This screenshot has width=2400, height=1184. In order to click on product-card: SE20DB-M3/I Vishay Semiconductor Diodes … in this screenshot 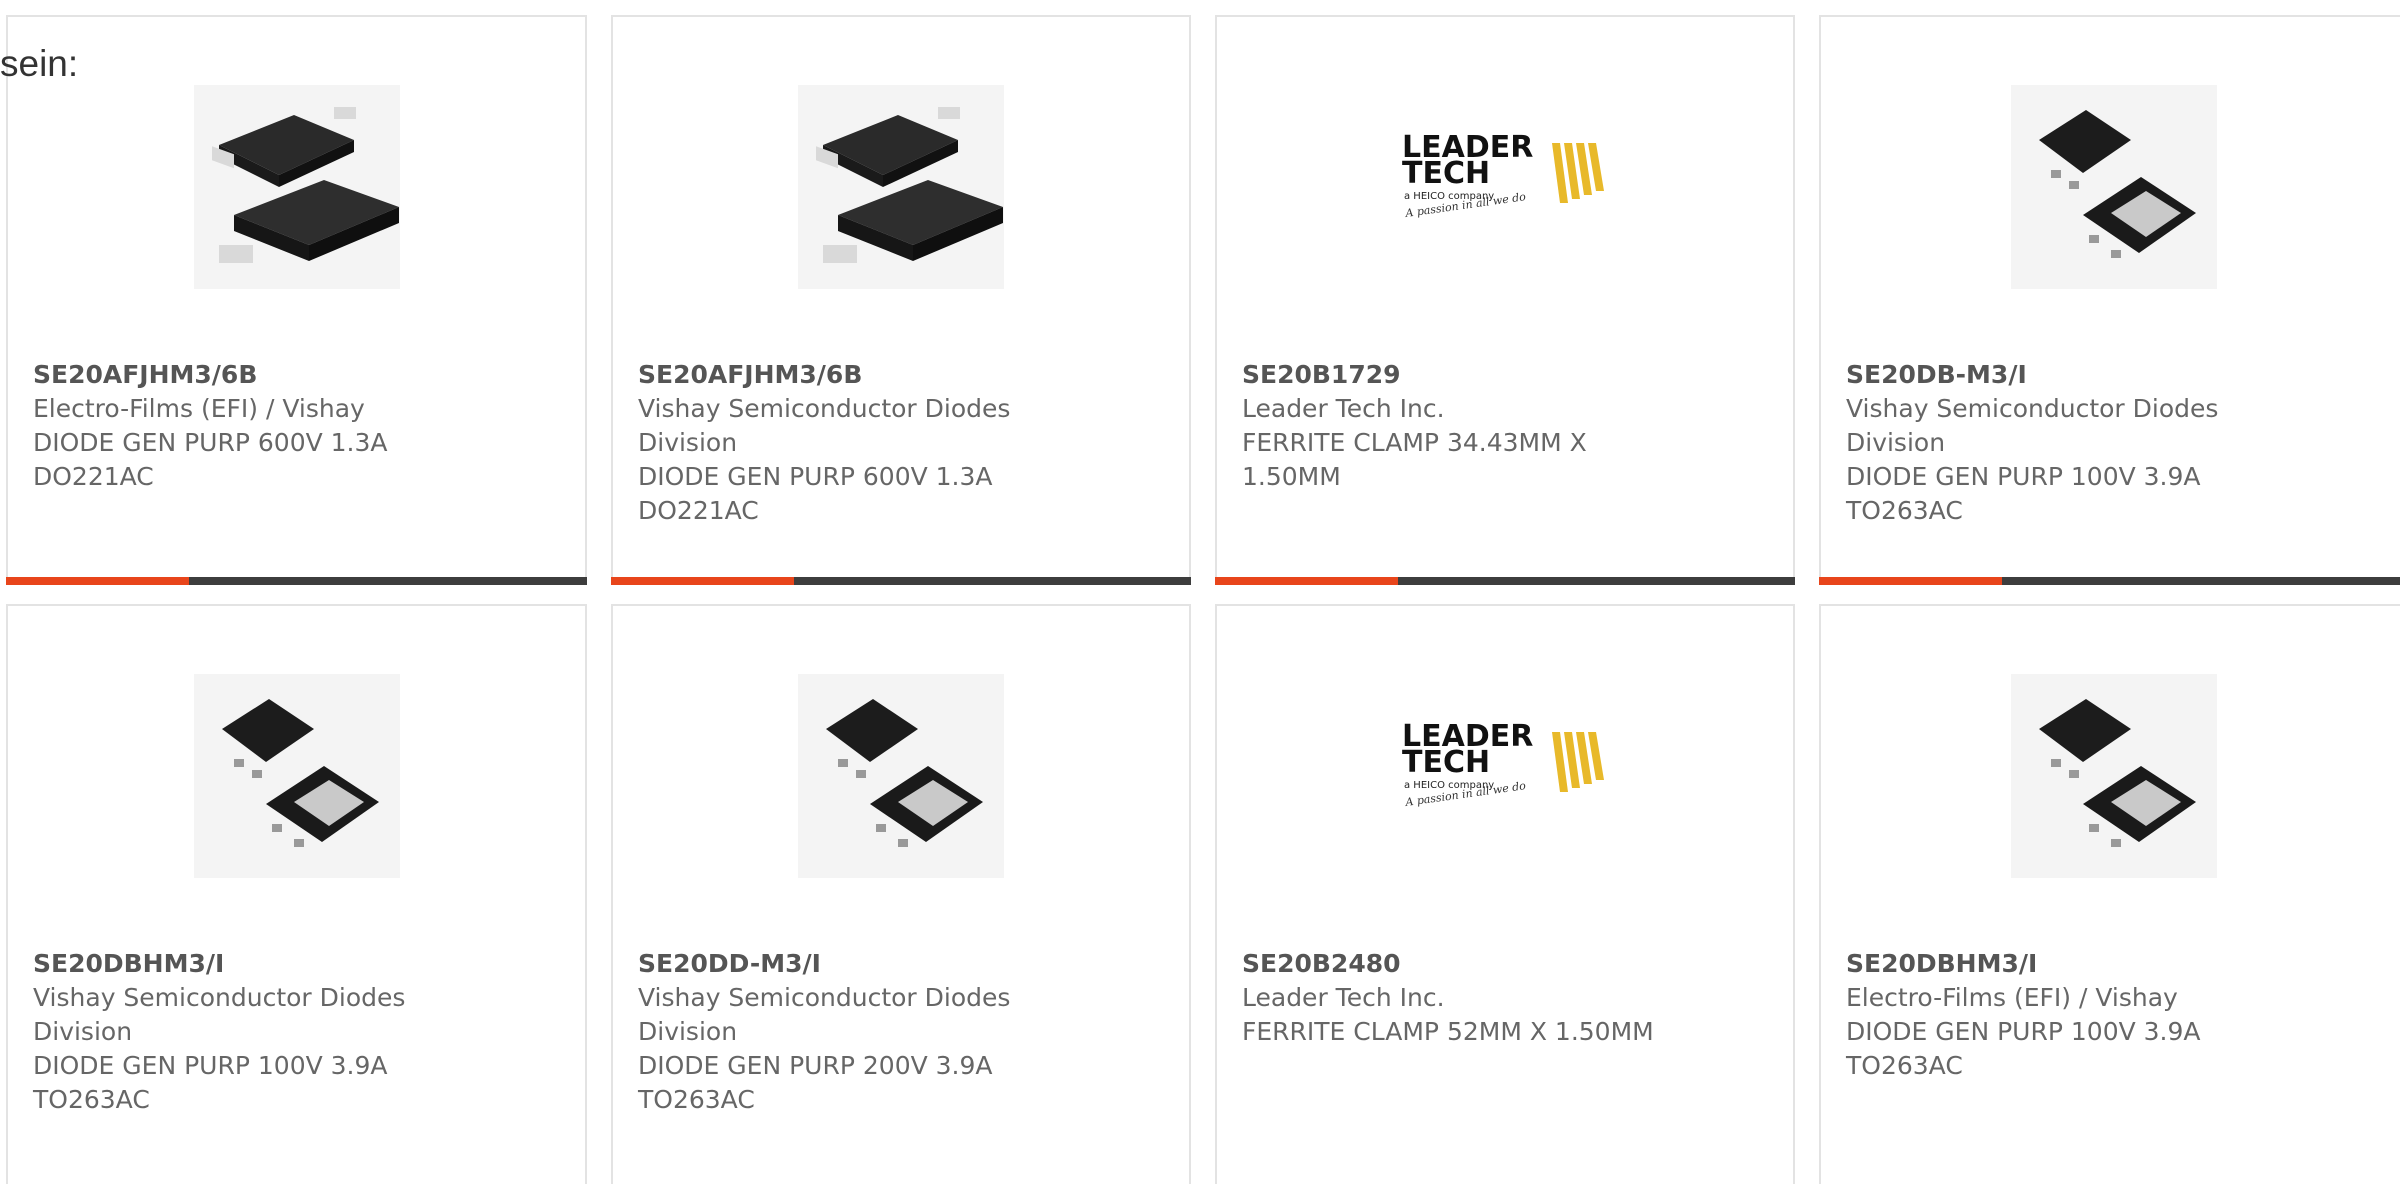, I will do `click(2109, 300)`.